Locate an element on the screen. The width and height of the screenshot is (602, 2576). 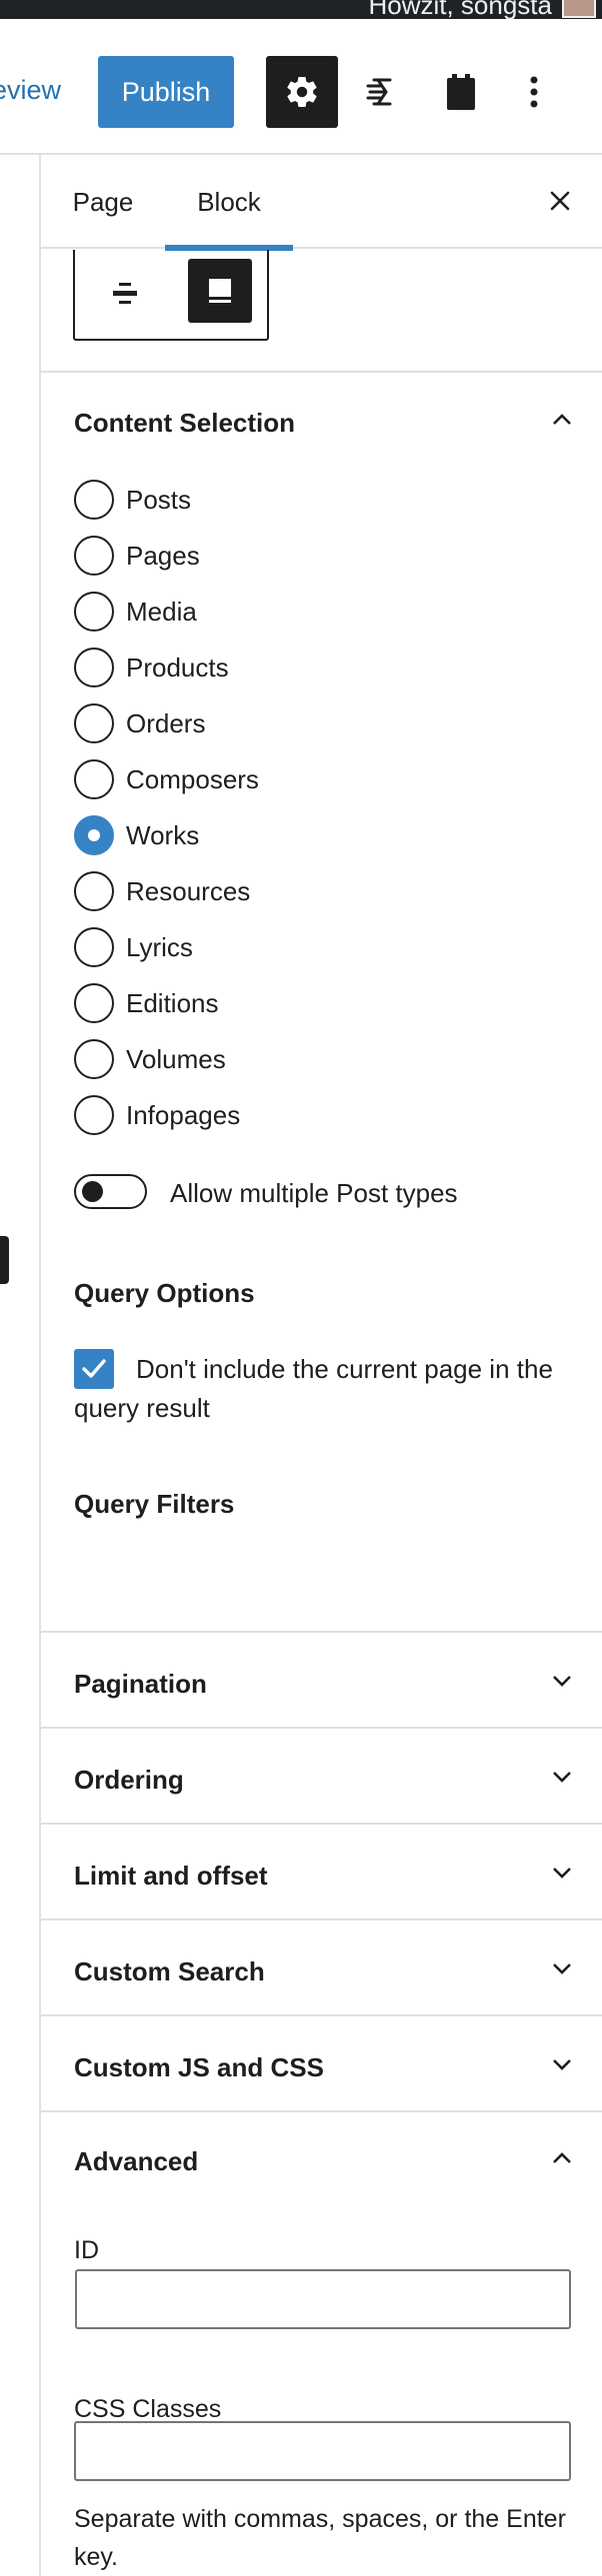
sidebar-tabs: Page Block is located at coordinates (321, 203).